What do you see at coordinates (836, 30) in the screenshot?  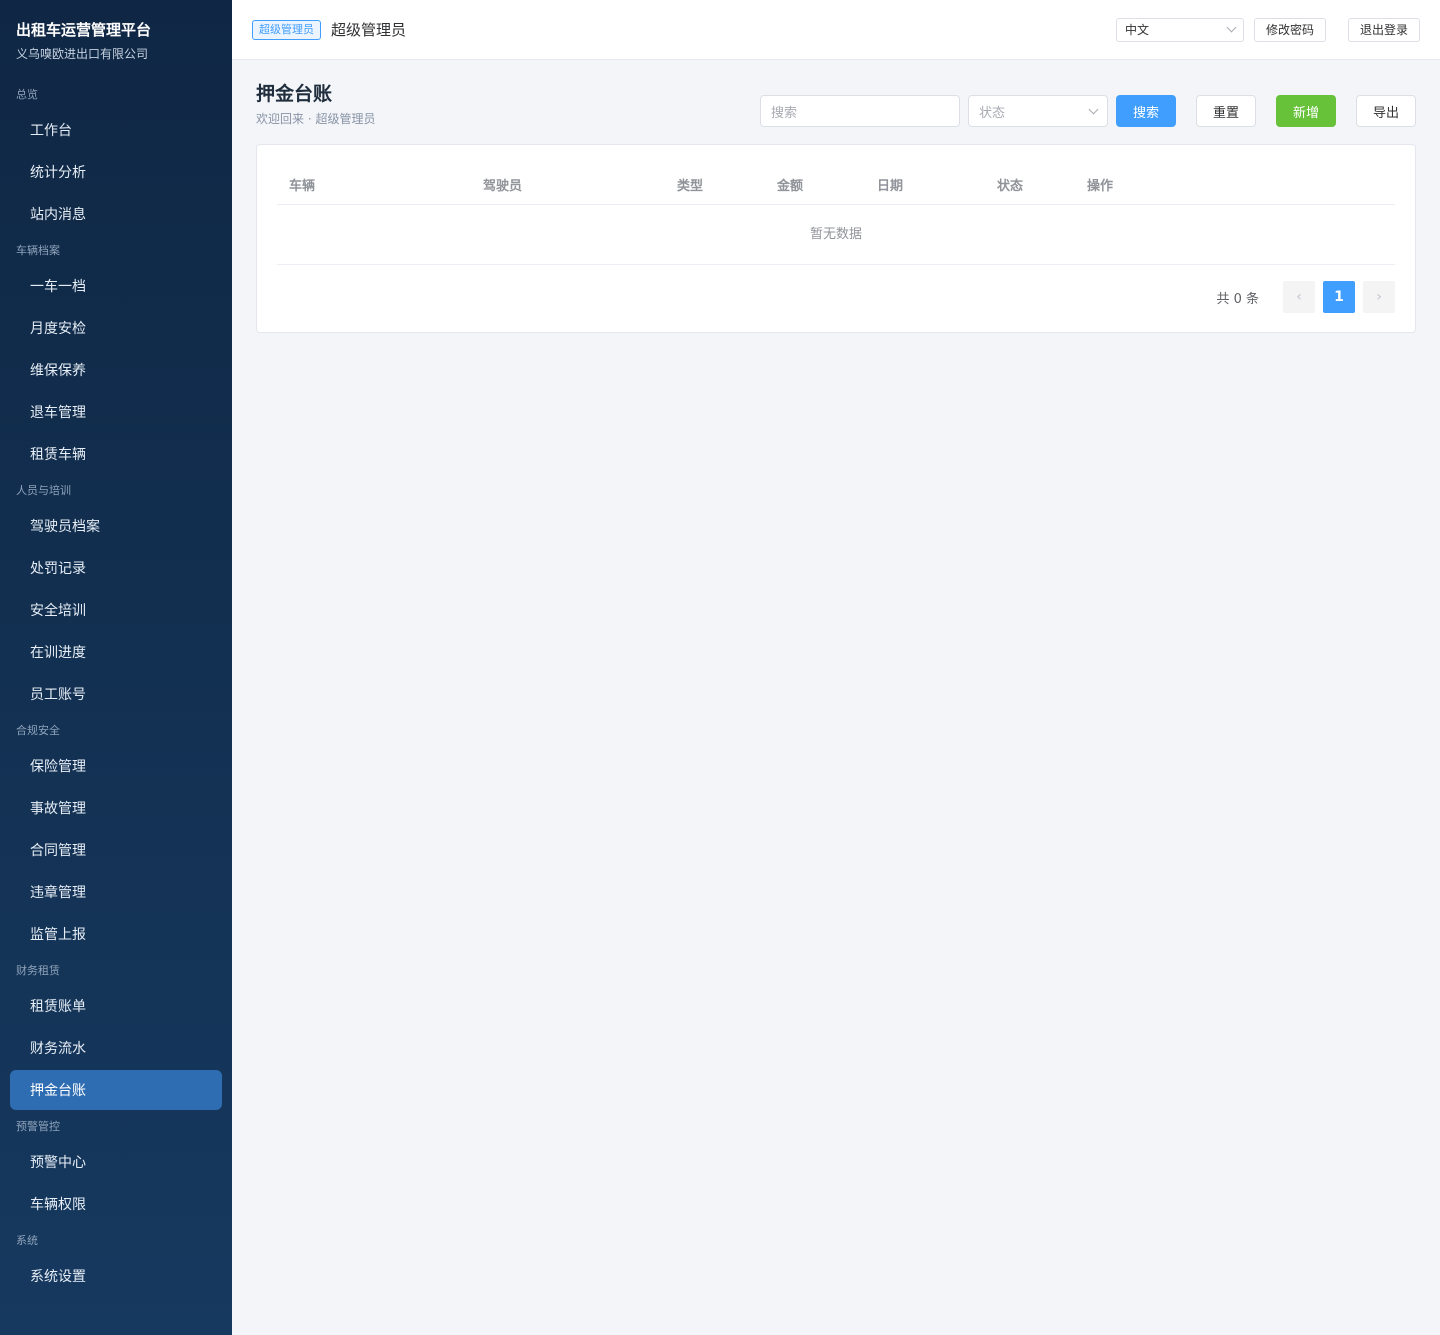 I see `top-header: 超级管理员 超级管理员 中文 修改密码 退出登录` at bounding box center [836, 30].